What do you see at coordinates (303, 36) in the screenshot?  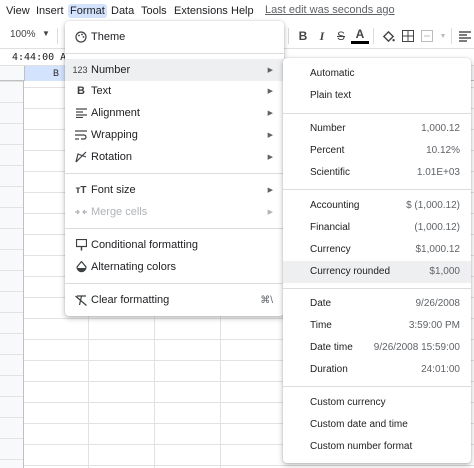 I see `bold-button: B` at bounding box center [303, 36].